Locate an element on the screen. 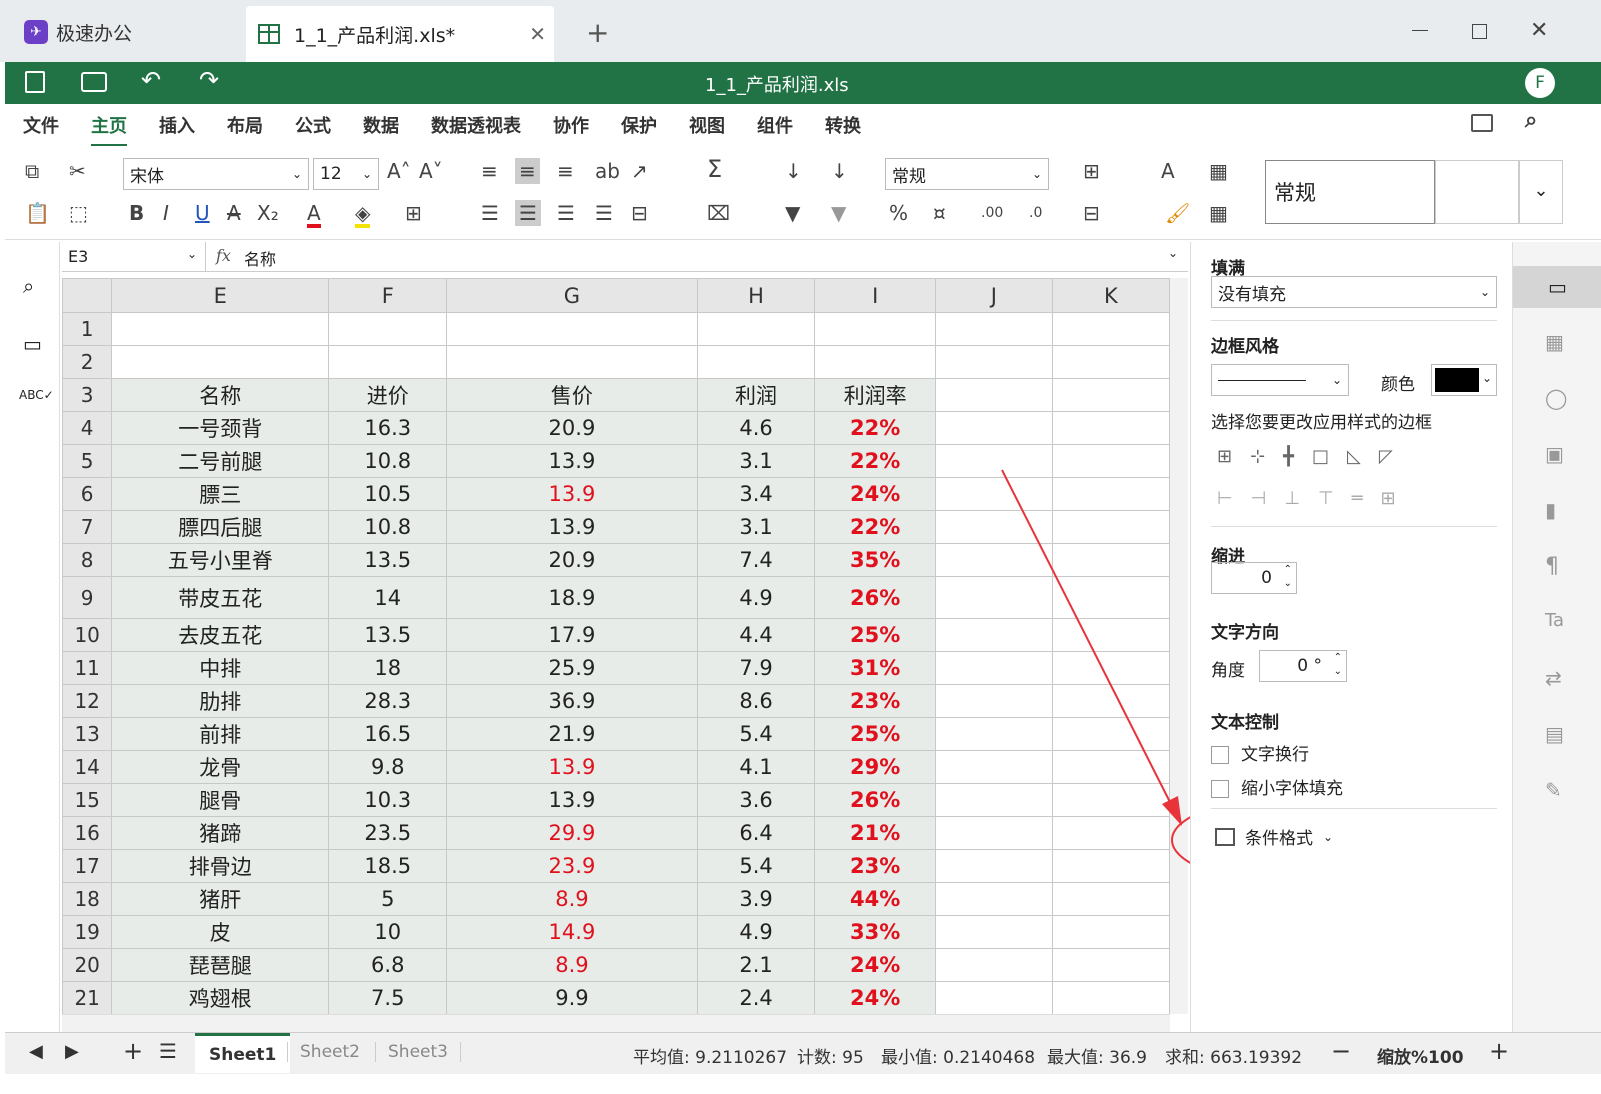  zoom-out-icon: − is located at coordinates (1341, 1051).